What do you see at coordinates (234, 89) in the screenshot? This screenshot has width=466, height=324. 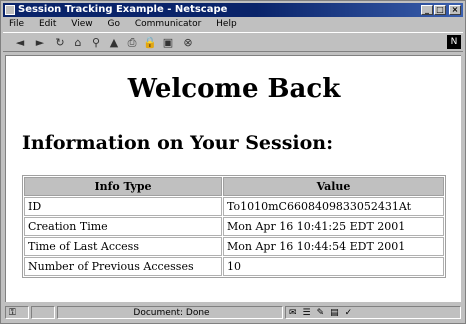 I see `page-heading: Welcome Back` at bounding box center [234, 89].